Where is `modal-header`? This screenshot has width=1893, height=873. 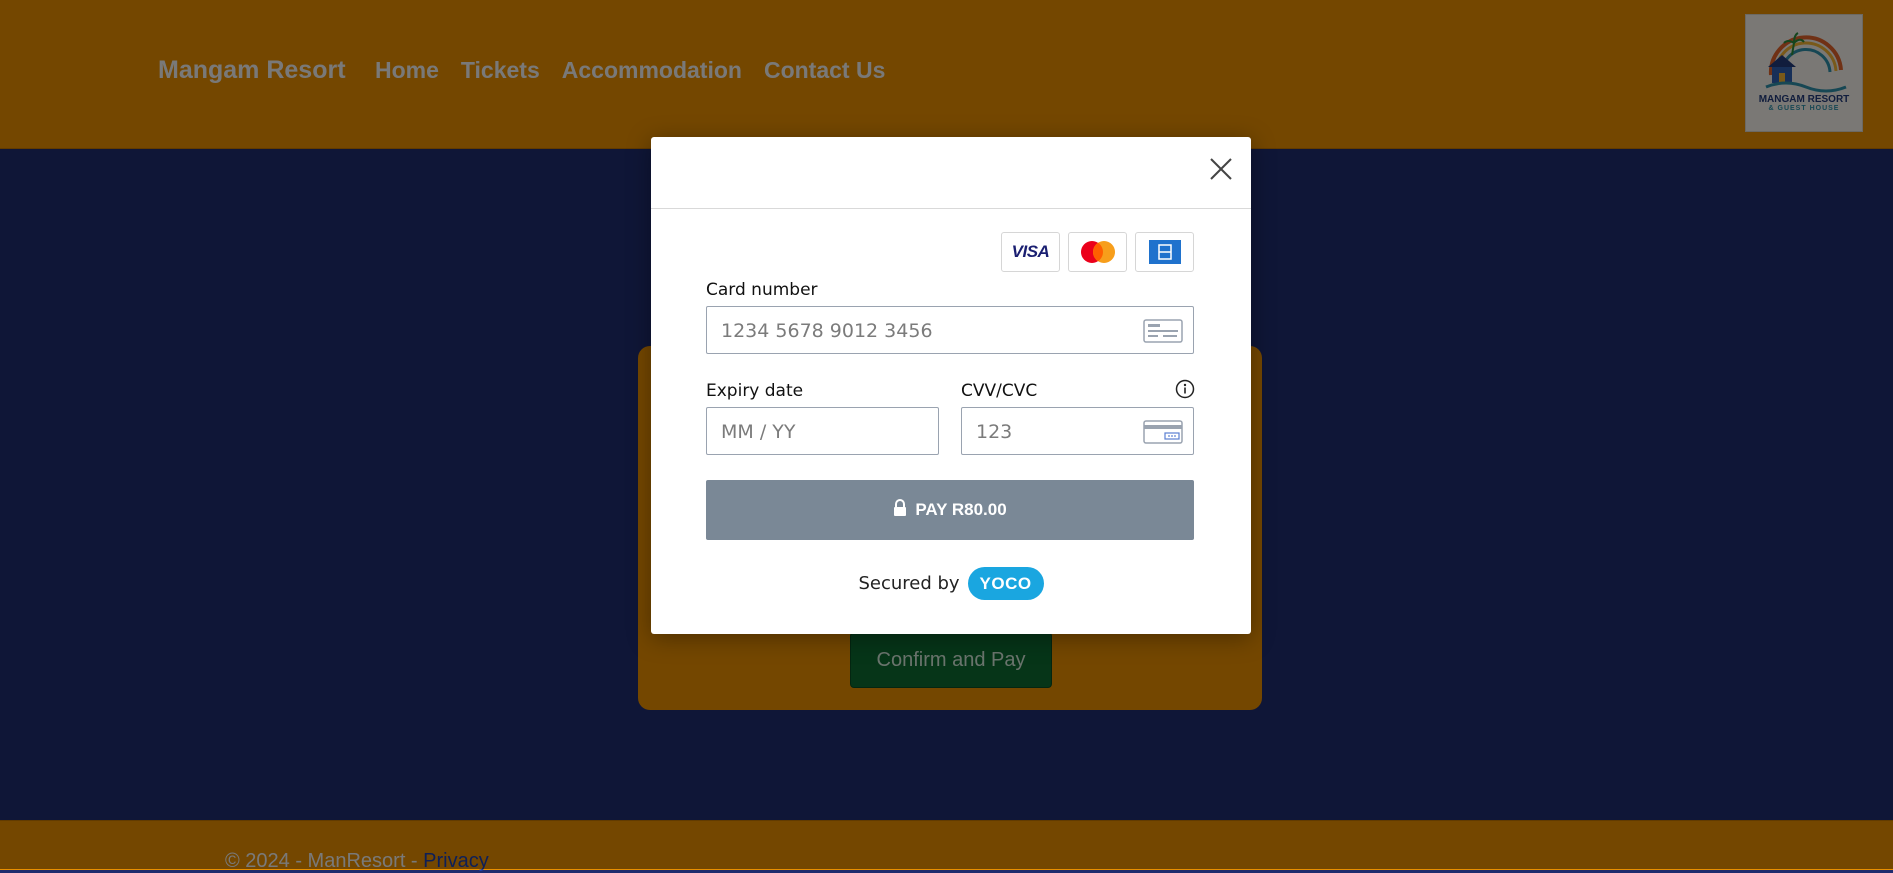
modal-header is located at coordinates (951, 173).